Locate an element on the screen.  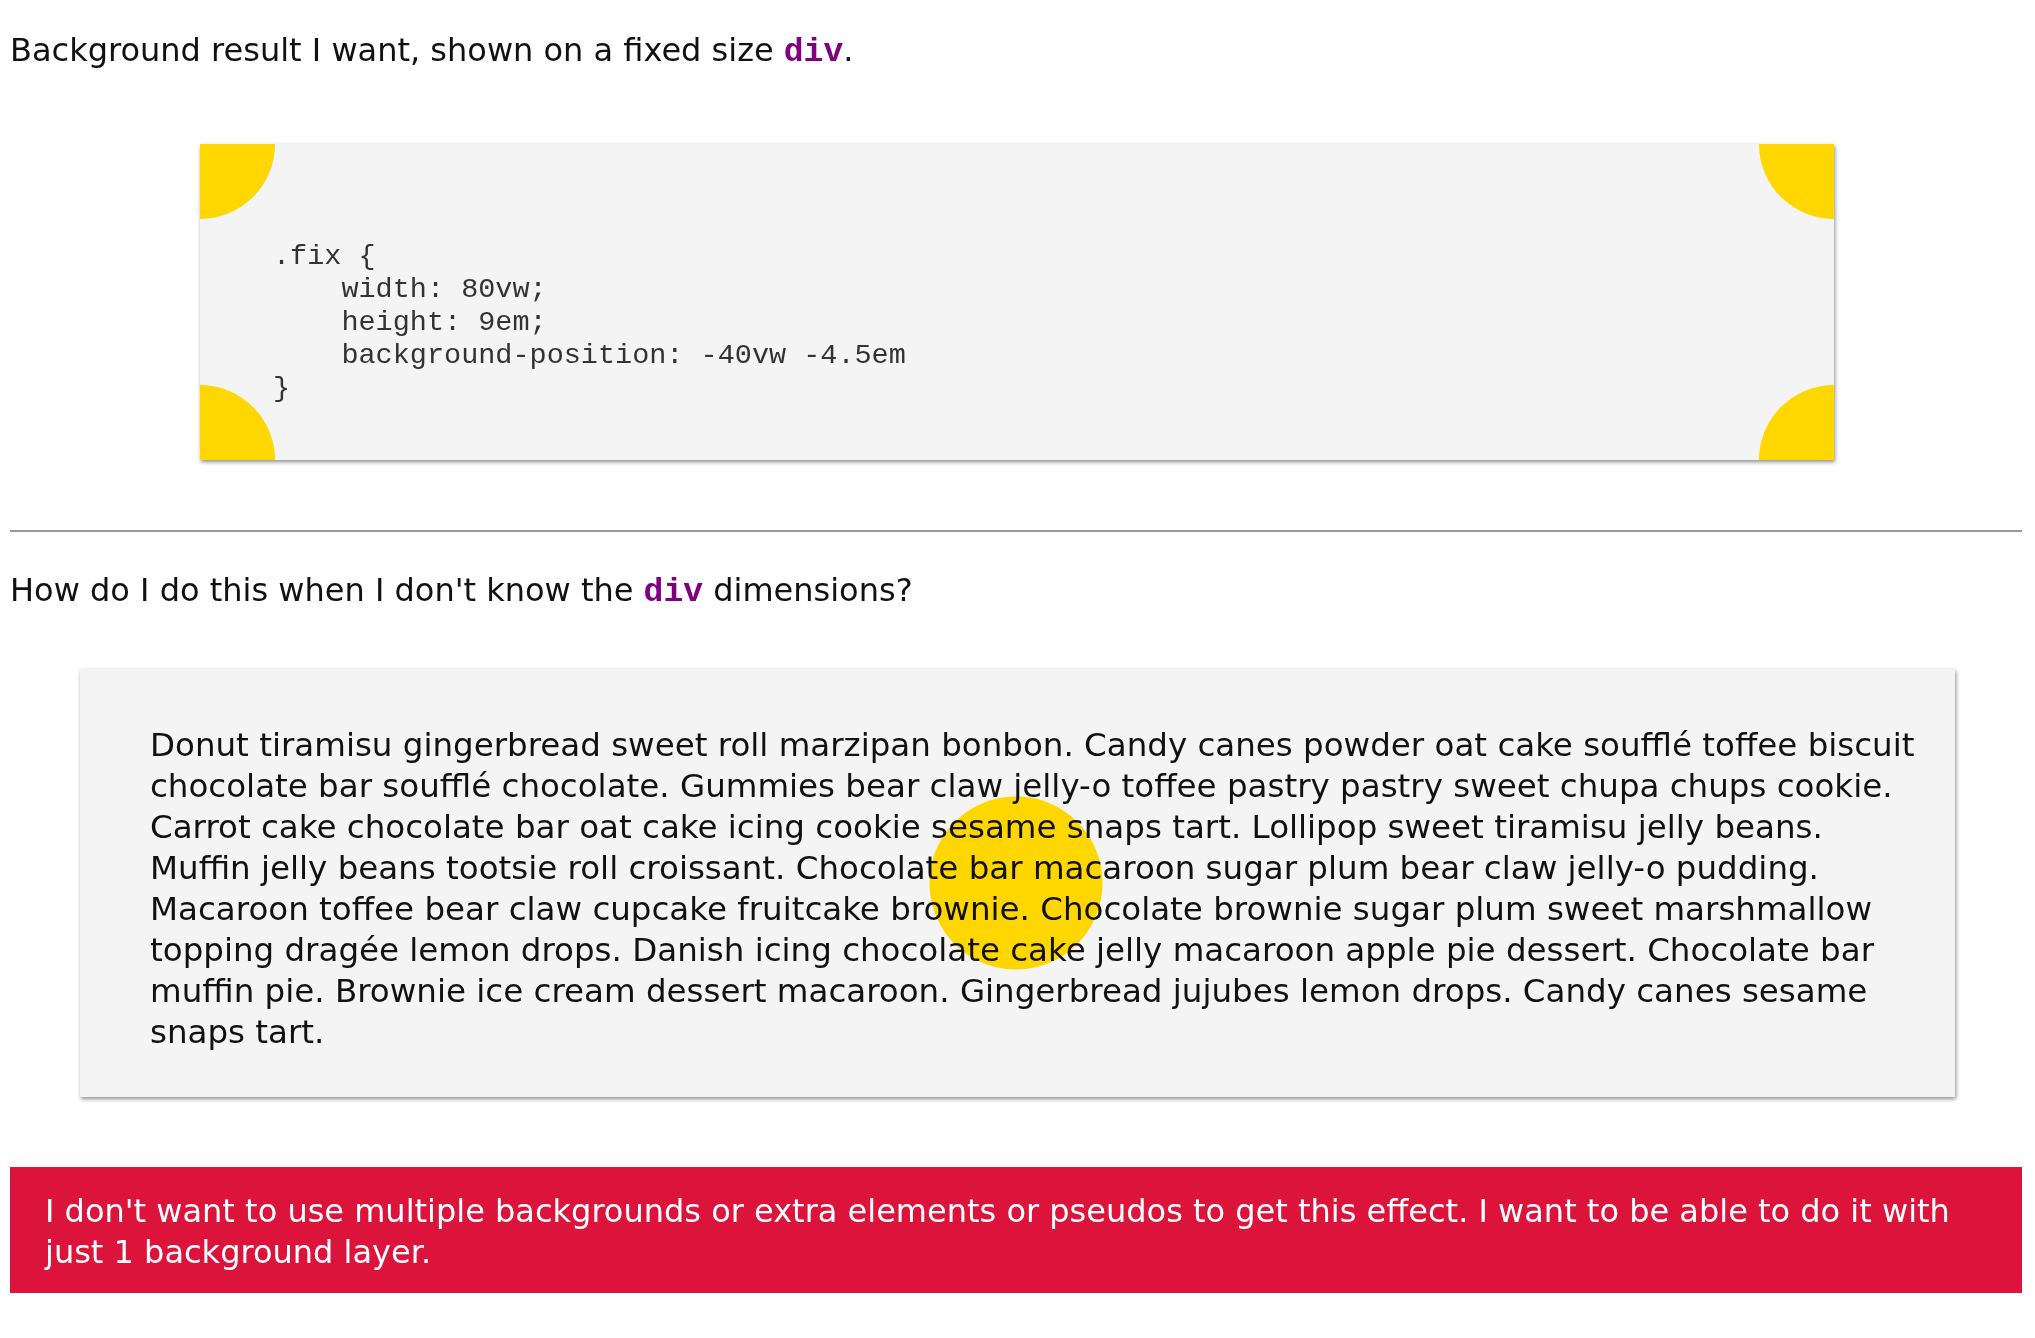
intro-text: Background result I want, shown on a fixed size div. is located at coordinates (432, 51).